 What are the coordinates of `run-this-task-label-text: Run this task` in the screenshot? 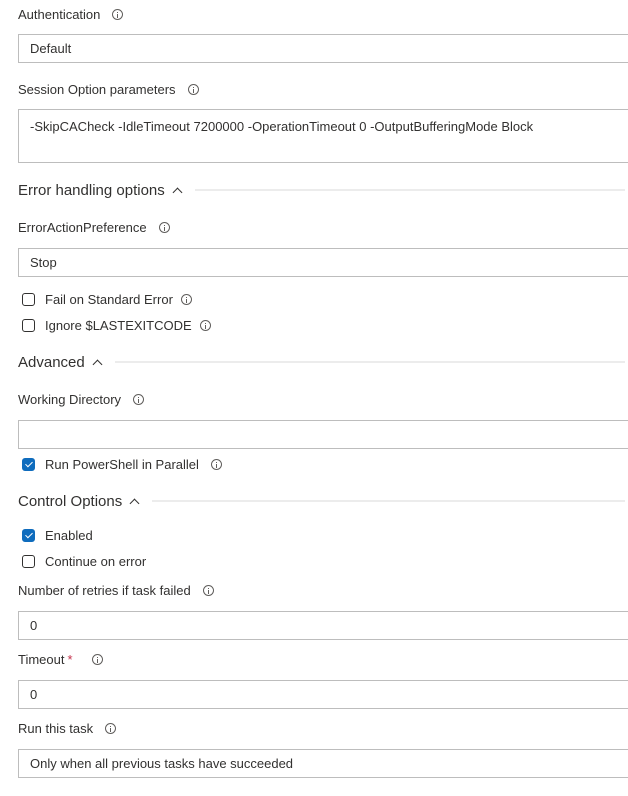 It's located at (56, 728).